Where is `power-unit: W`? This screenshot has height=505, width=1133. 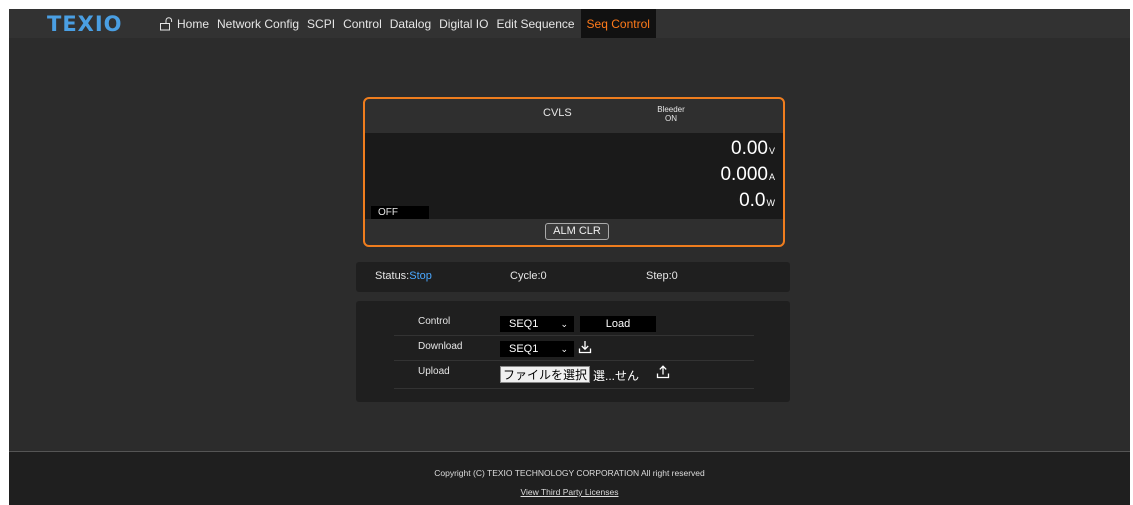 power-unit: W is located at coordinates (771, 203).